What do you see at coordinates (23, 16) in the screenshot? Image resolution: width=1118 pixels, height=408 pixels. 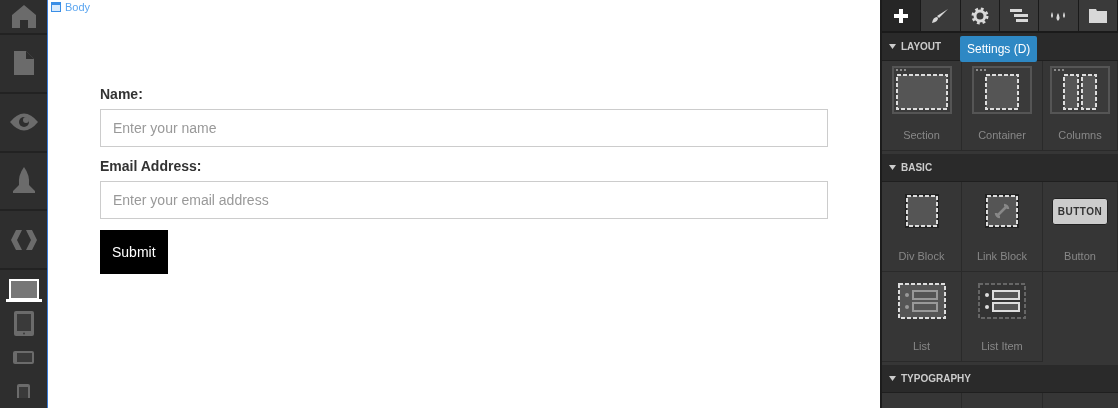 I see `home-icon` at bounding box center [23, 16].